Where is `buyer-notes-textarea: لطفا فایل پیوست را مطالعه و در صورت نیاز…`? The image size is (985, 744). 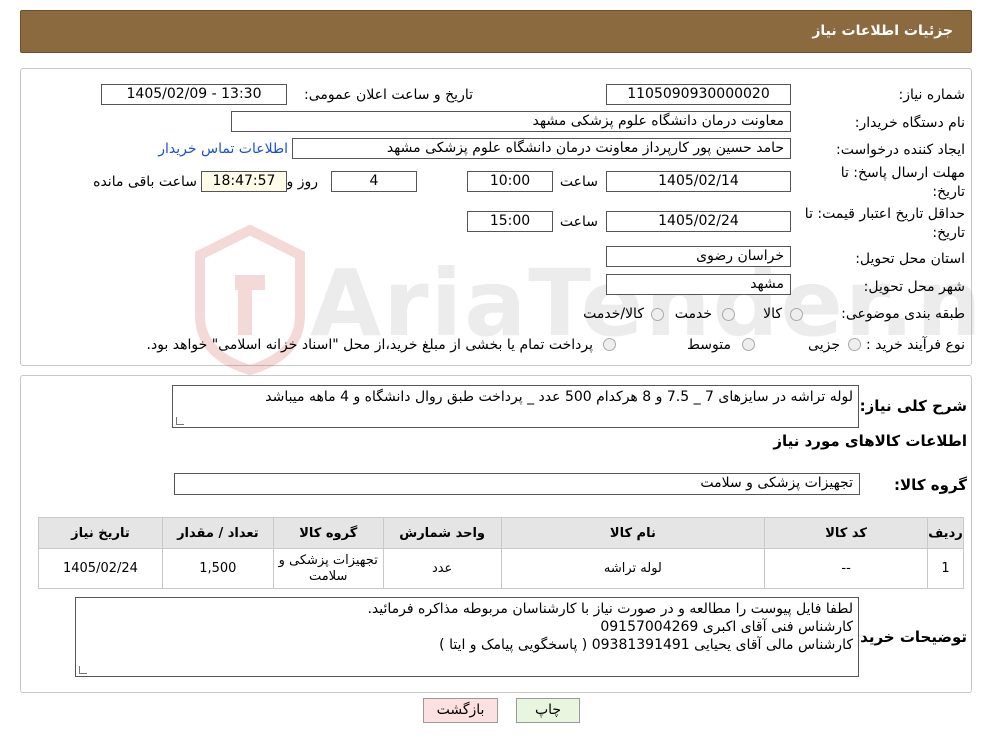 buyer-notes-textarea: لطفا فایل پیوست را مطالعه و در صورت نیاز… is located at coordinates (467, 637).